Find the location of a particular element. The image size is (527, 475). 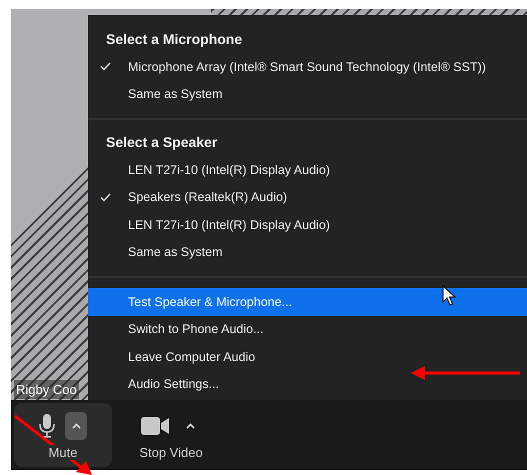

microphone-icon is located at coordinates (47, 426).